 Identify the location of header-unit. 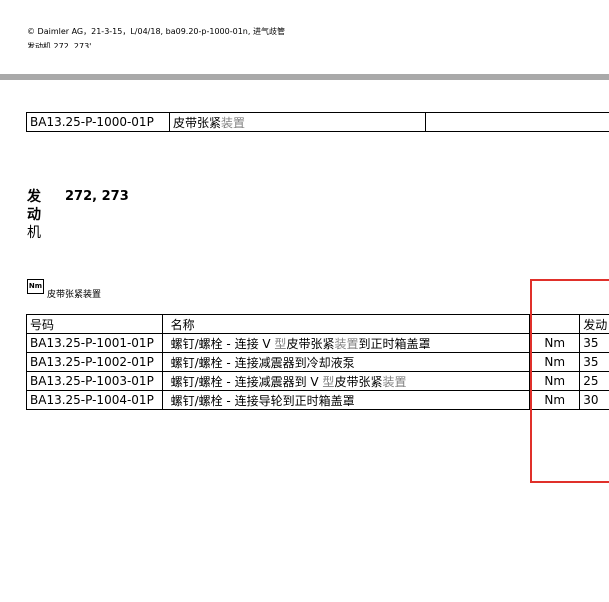
(555, 324).